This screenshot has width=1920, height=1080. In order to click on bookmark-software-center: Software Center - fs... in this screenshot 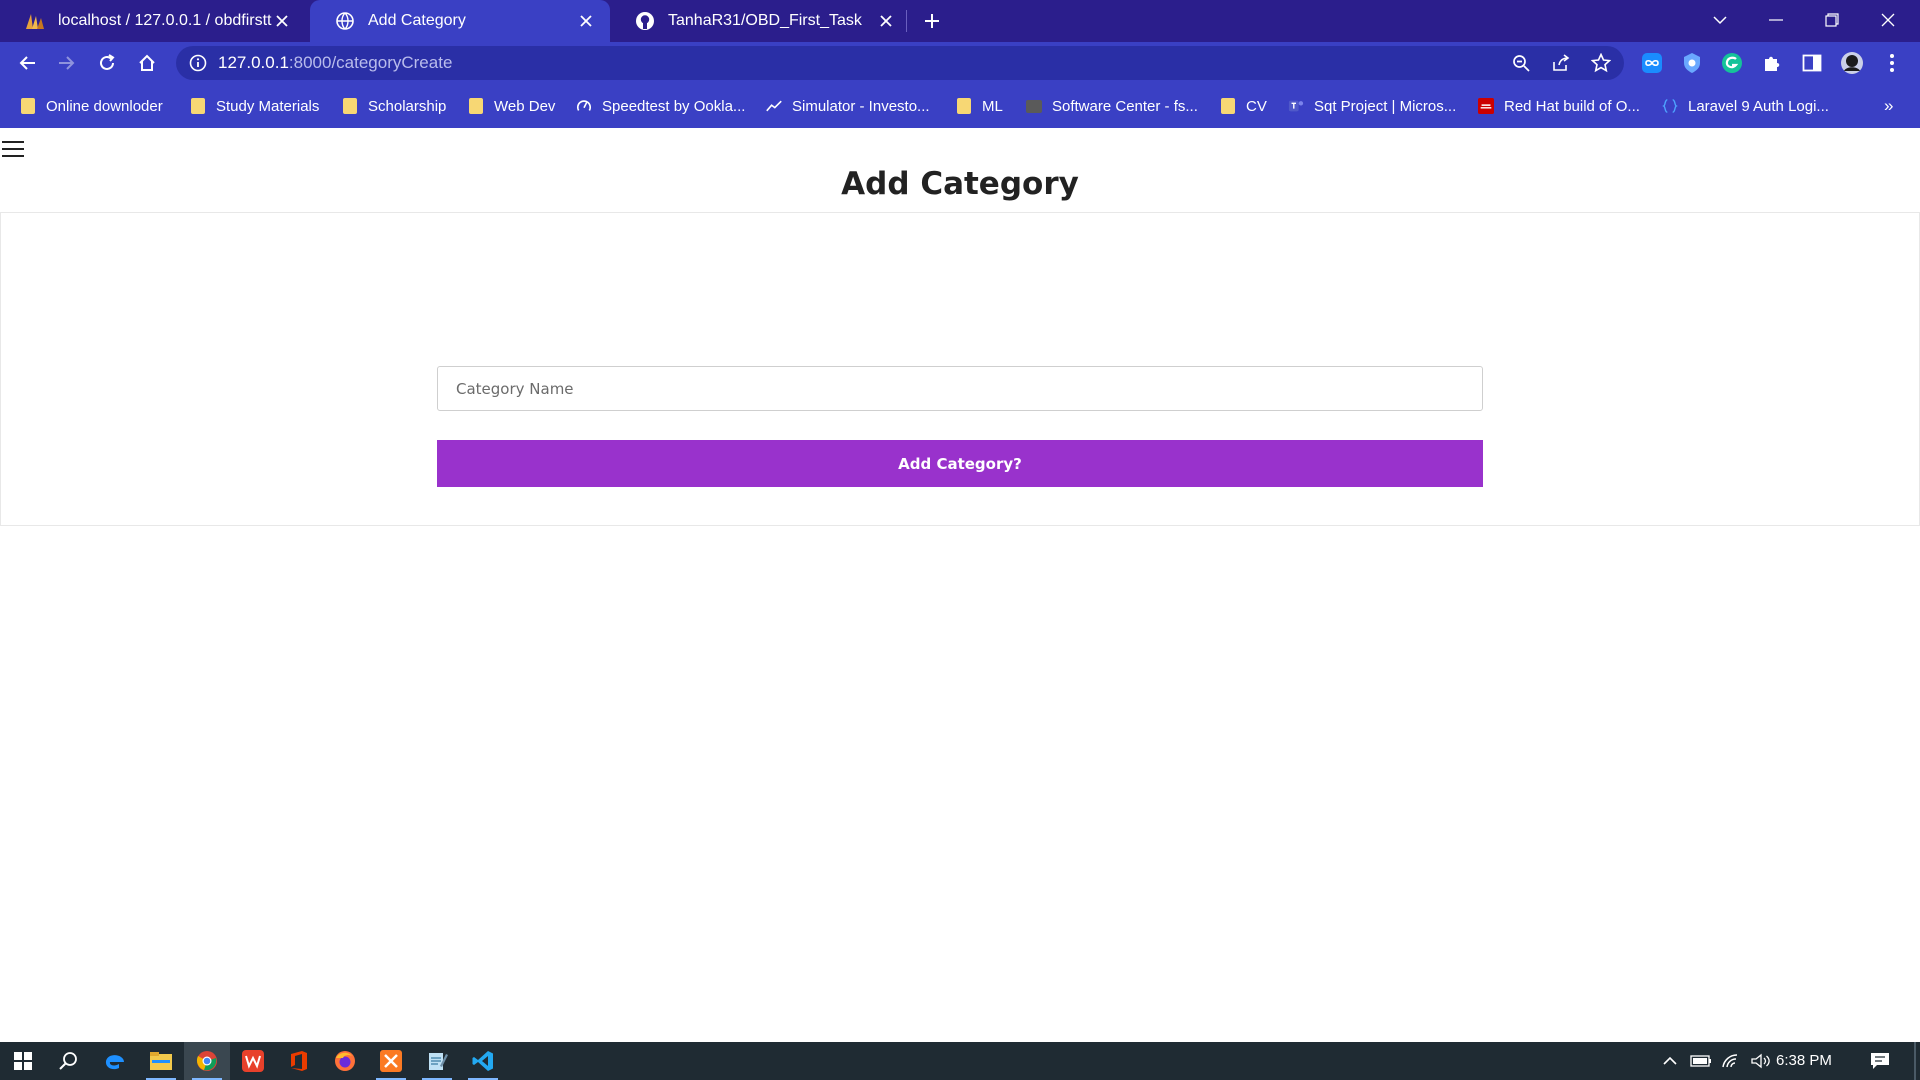, I will do `click(1112, 106)`.